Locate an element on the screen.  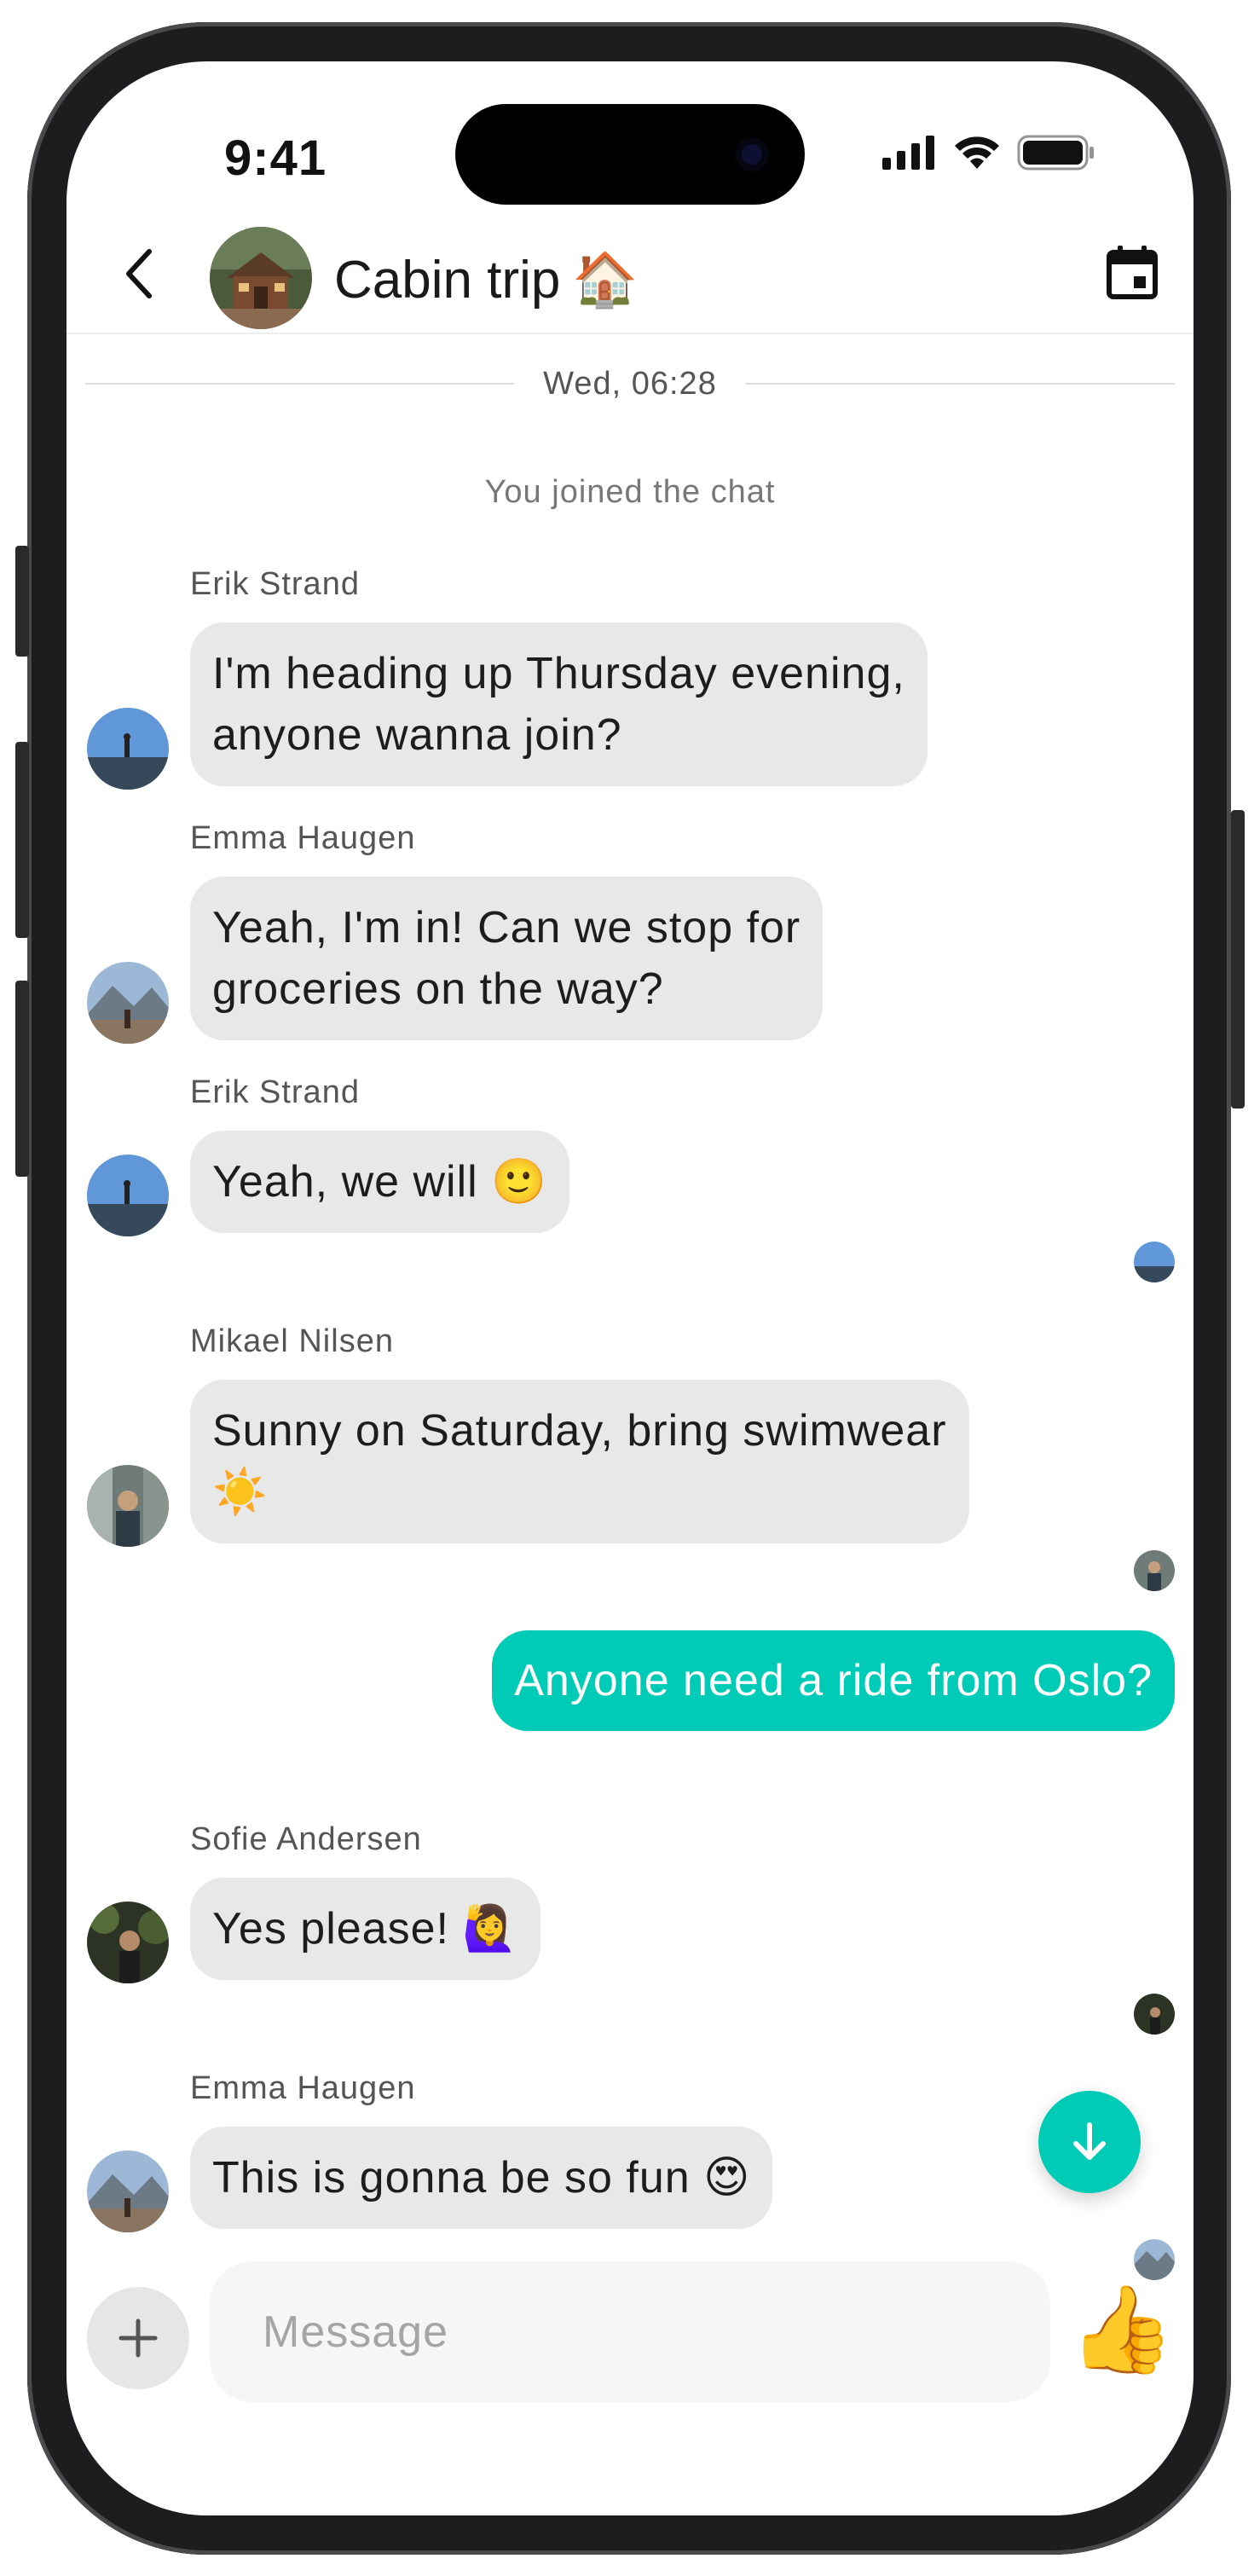
calendar-icon is located at coordinates (1132, 273).